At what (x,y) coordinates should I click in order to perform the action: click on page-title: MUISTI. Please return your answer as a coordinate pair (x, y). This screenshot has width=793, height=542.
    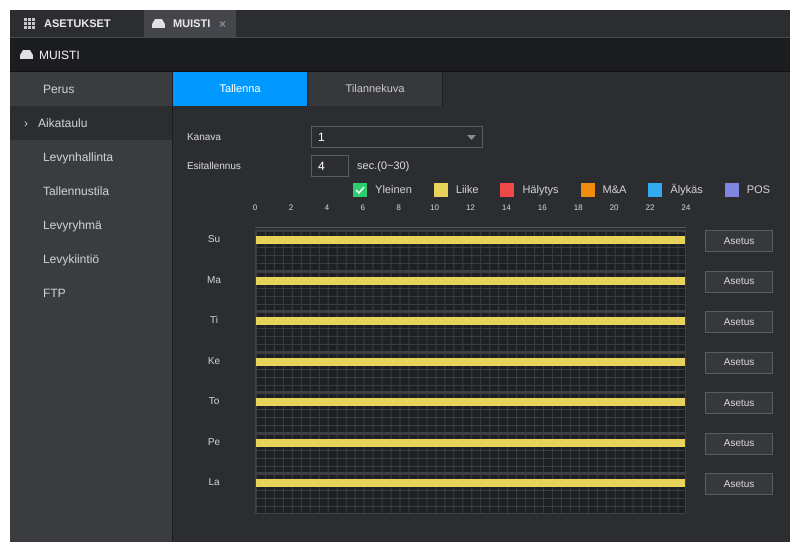
    Looking at the image, I should click on (59, 55).